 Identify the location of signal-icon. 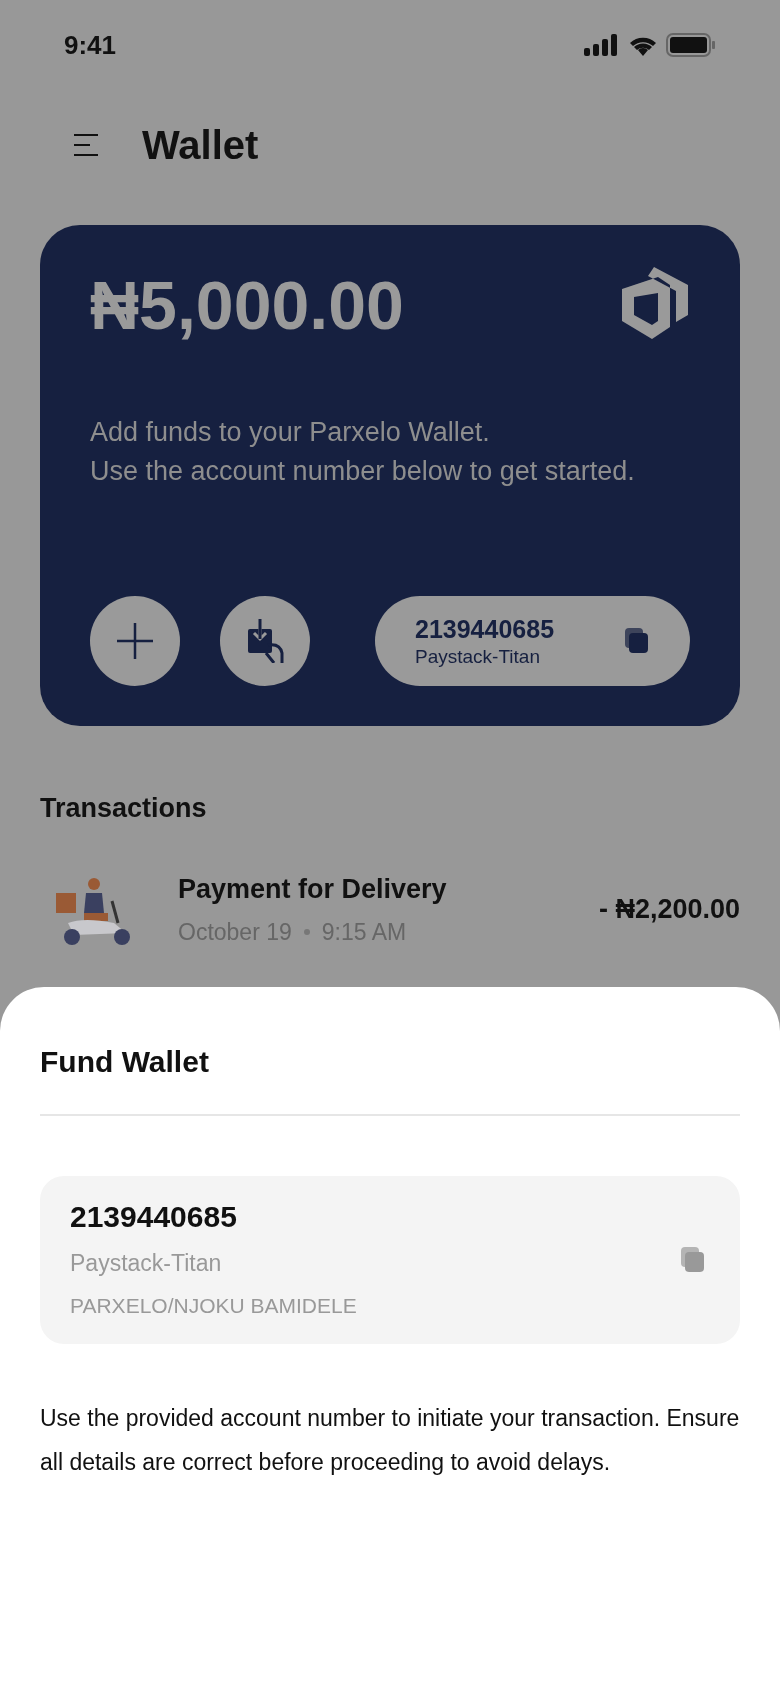
(602, 45).